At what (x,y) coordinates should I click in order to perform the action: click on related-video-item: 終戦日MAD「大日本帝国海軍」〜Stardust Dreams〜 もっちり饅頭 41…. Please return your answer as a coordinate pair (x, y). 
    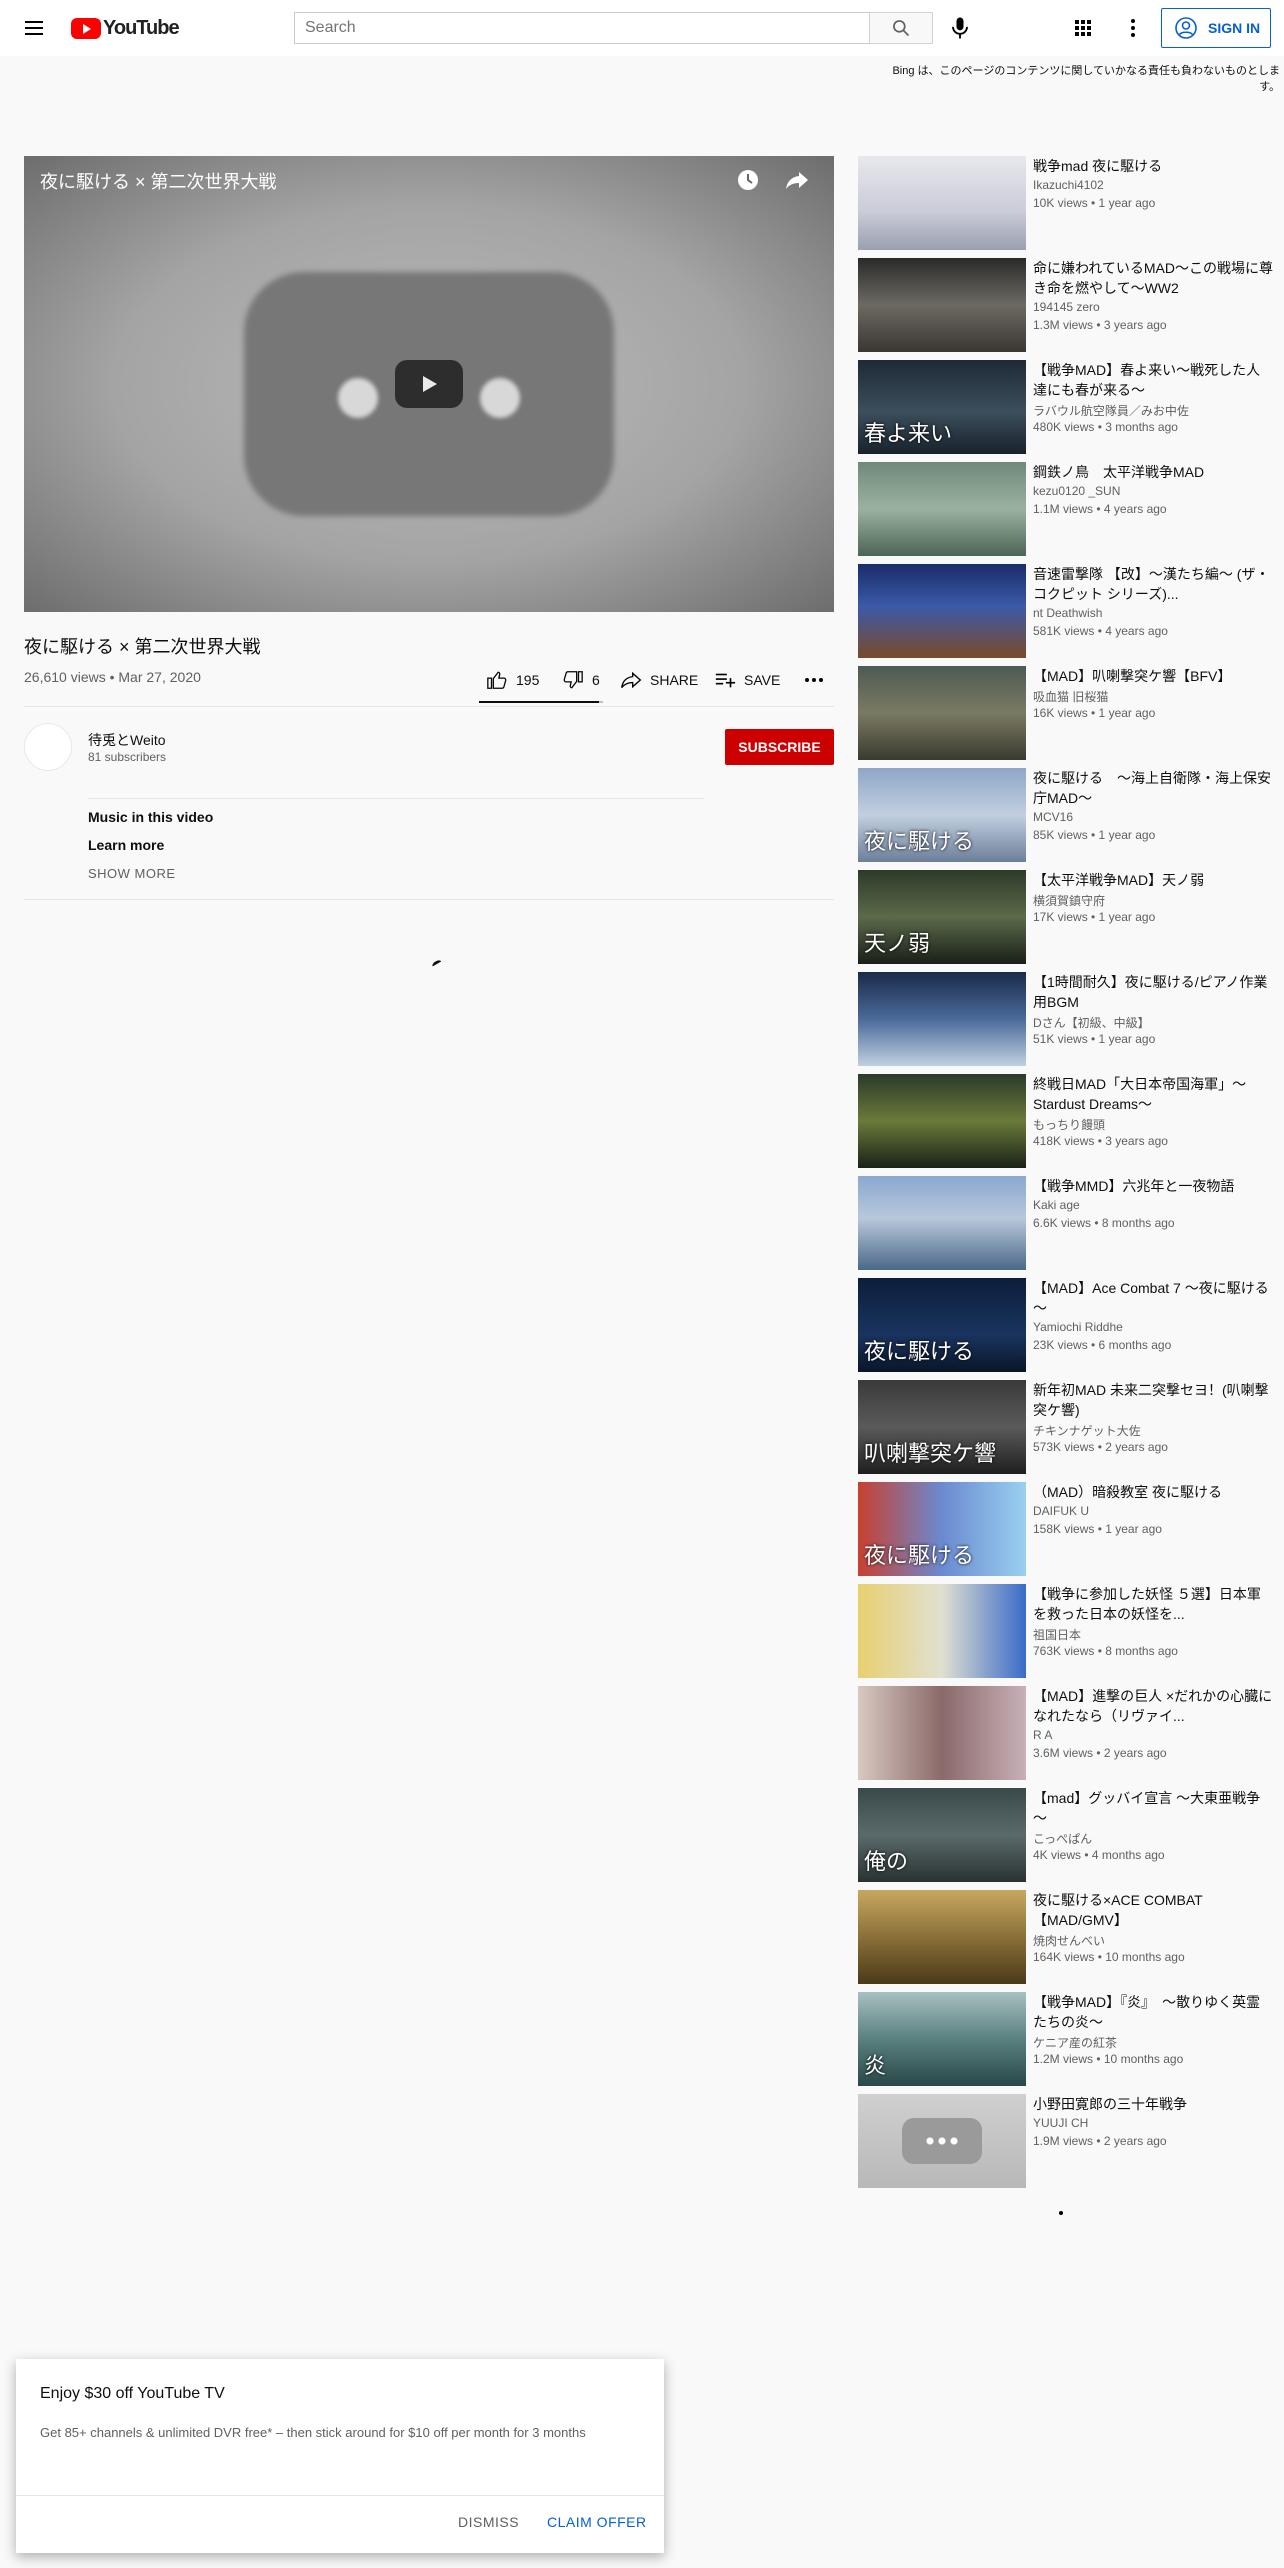
    Looking at the image, I should click on (1068, 1121).